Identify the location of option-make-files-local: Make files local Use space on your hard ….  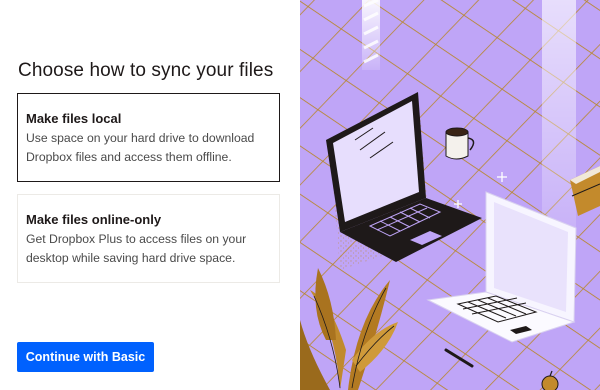
(148, 137).